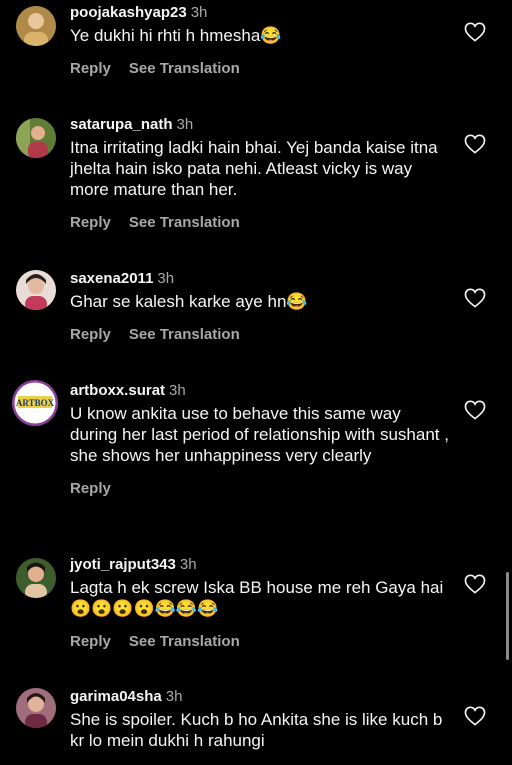 Image resolution: width=512 pixels, height=765 pixels. I want to click on comment-username: jyoti_rajput343, so click(123, 564).